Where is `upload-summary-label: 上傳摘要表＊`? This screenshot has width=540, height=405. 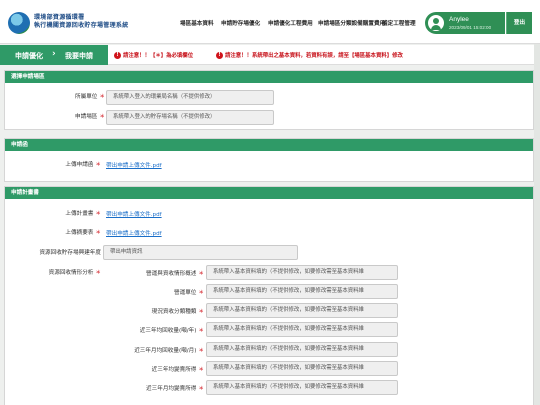 upload-summary-label: 上傳摘要表＊ is located at coordinates (83, 233).